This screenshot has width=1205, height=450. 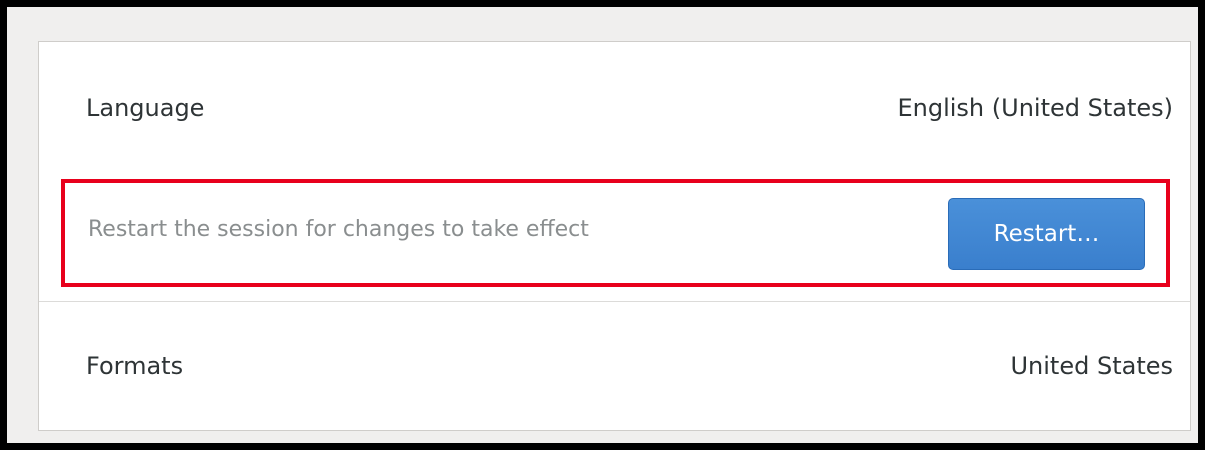 I want to click on formats-label: Formats, so click(x=135, y=366).